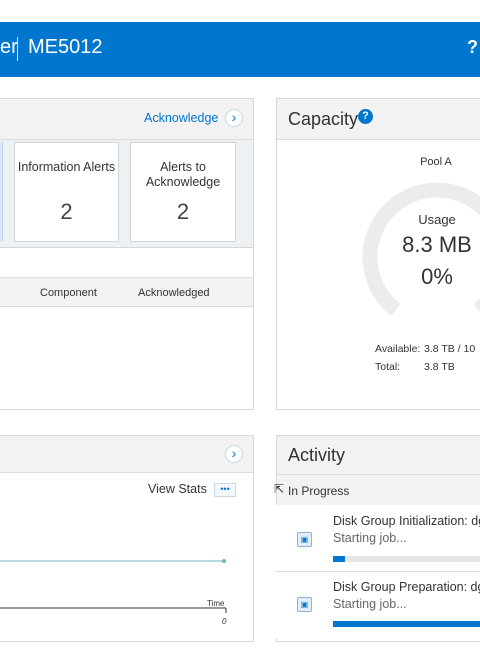  What do you see at coordinates (436, 162) in the screenshot?
I see `pool-name: Pool A` at bounding box center [436, 162].